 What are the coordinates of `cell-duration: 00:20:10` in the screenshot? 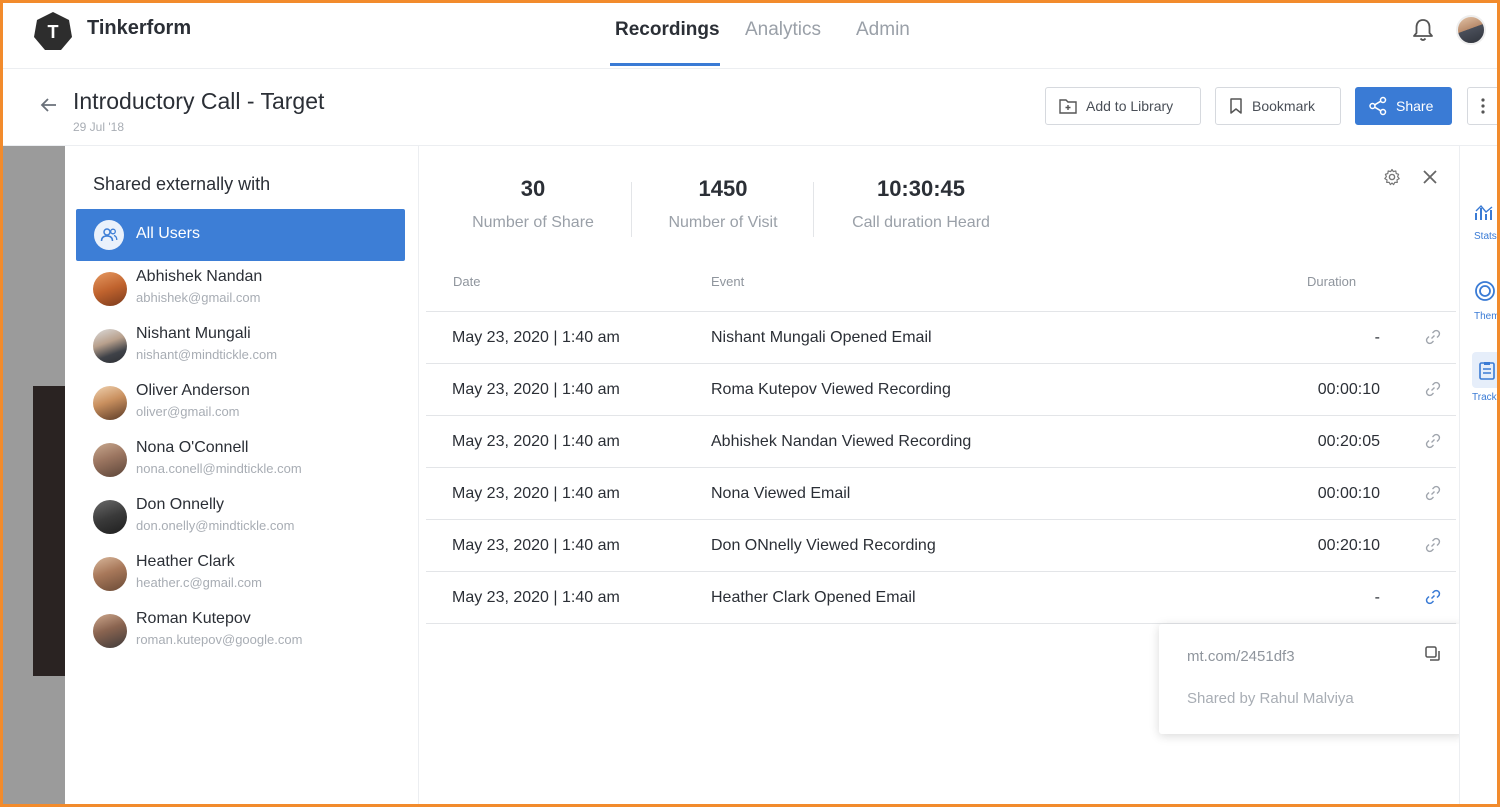 It's located at (1348, 545).